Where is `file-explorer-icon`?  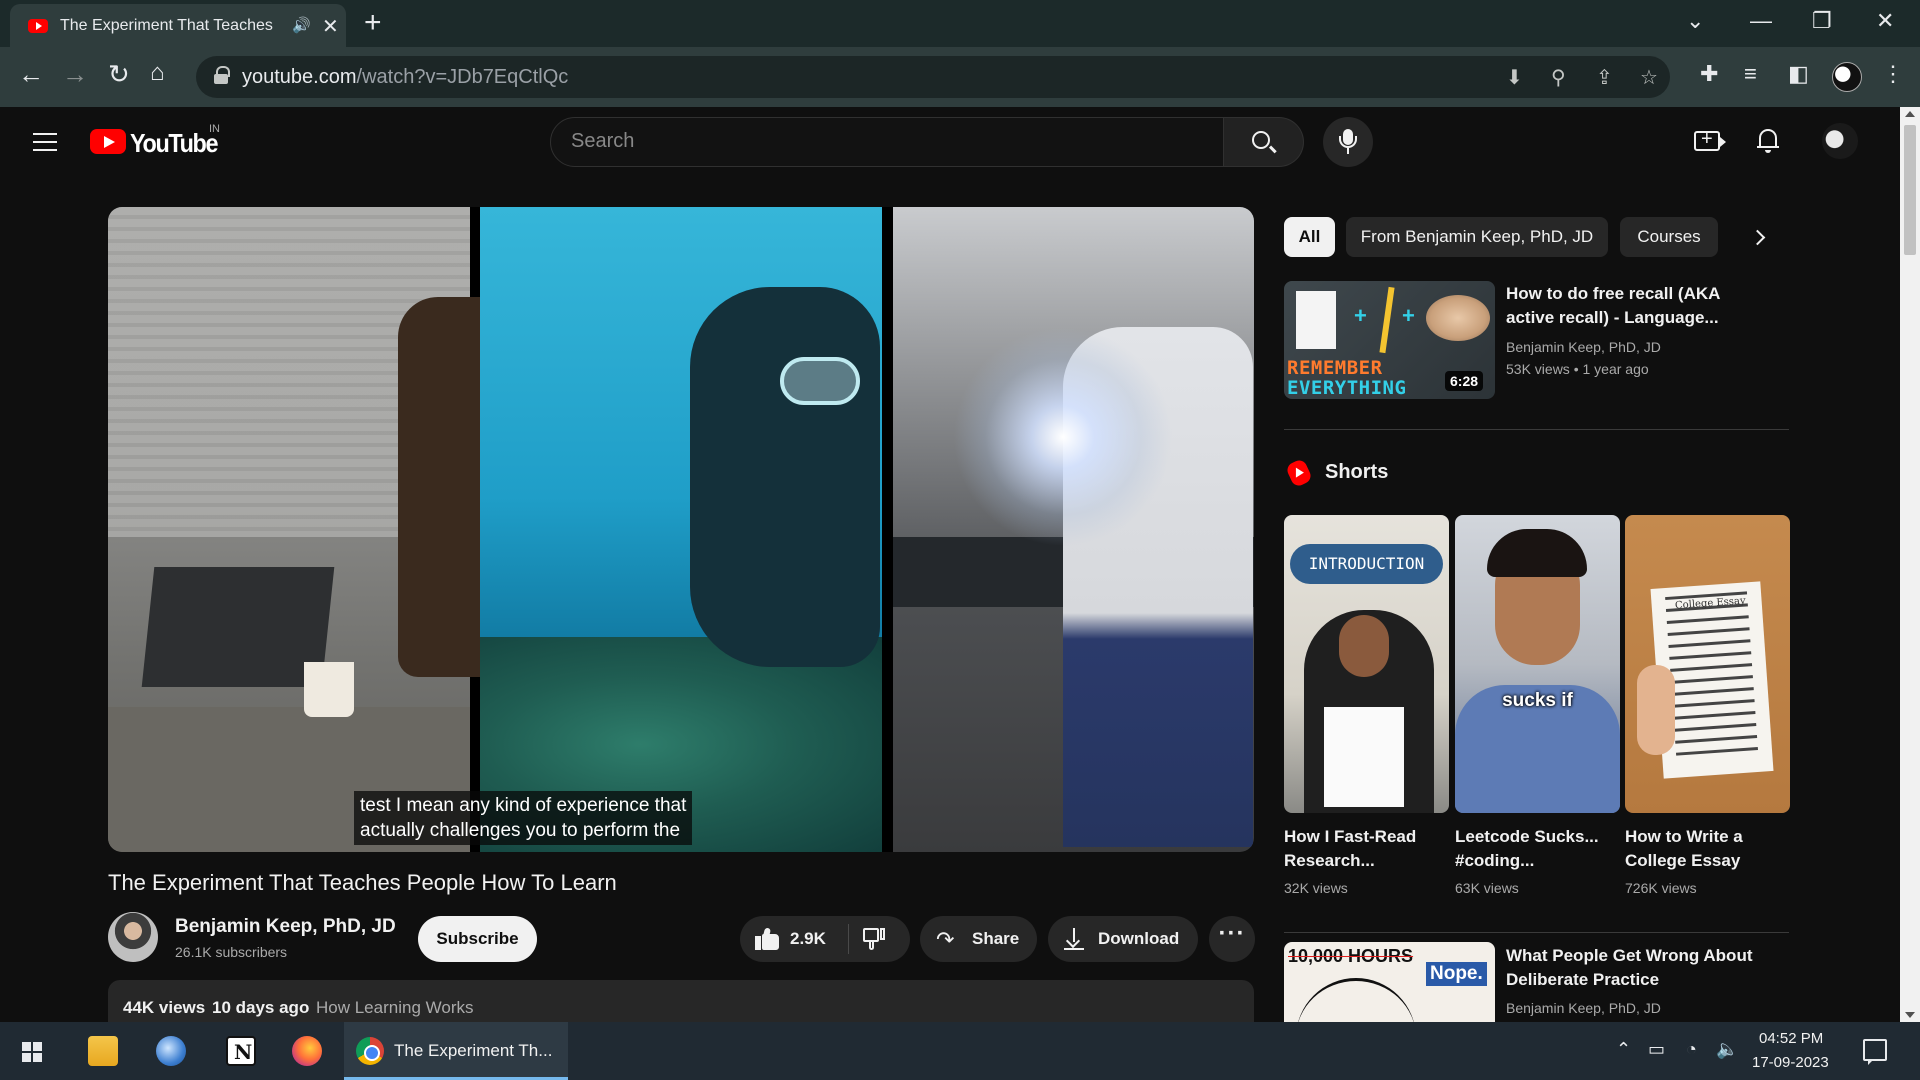 file-explorer-icon is located at coordinates (103, 1051).